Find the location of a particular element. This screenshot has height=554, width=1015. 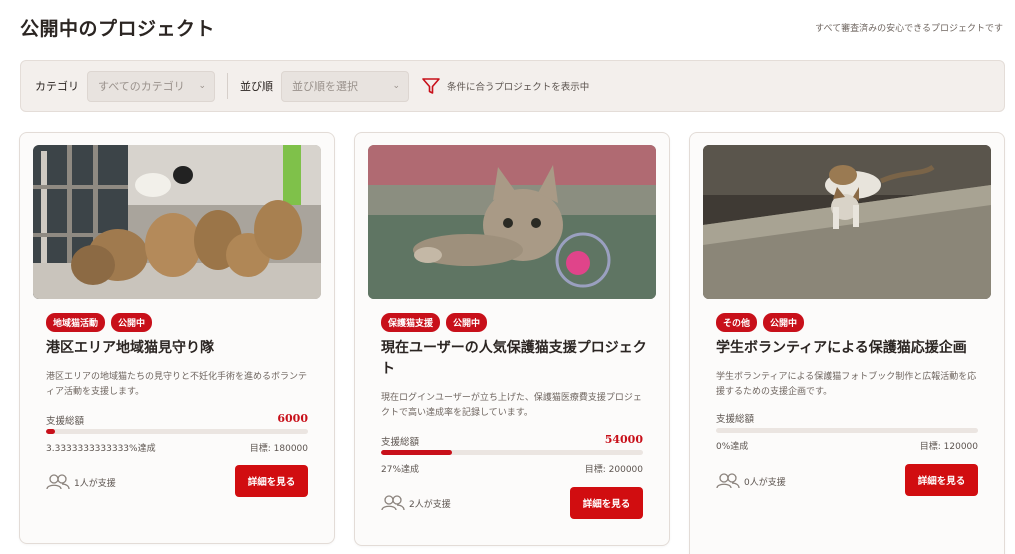

target-amount: 目標: 120000 is located at coordinates (948, 447).